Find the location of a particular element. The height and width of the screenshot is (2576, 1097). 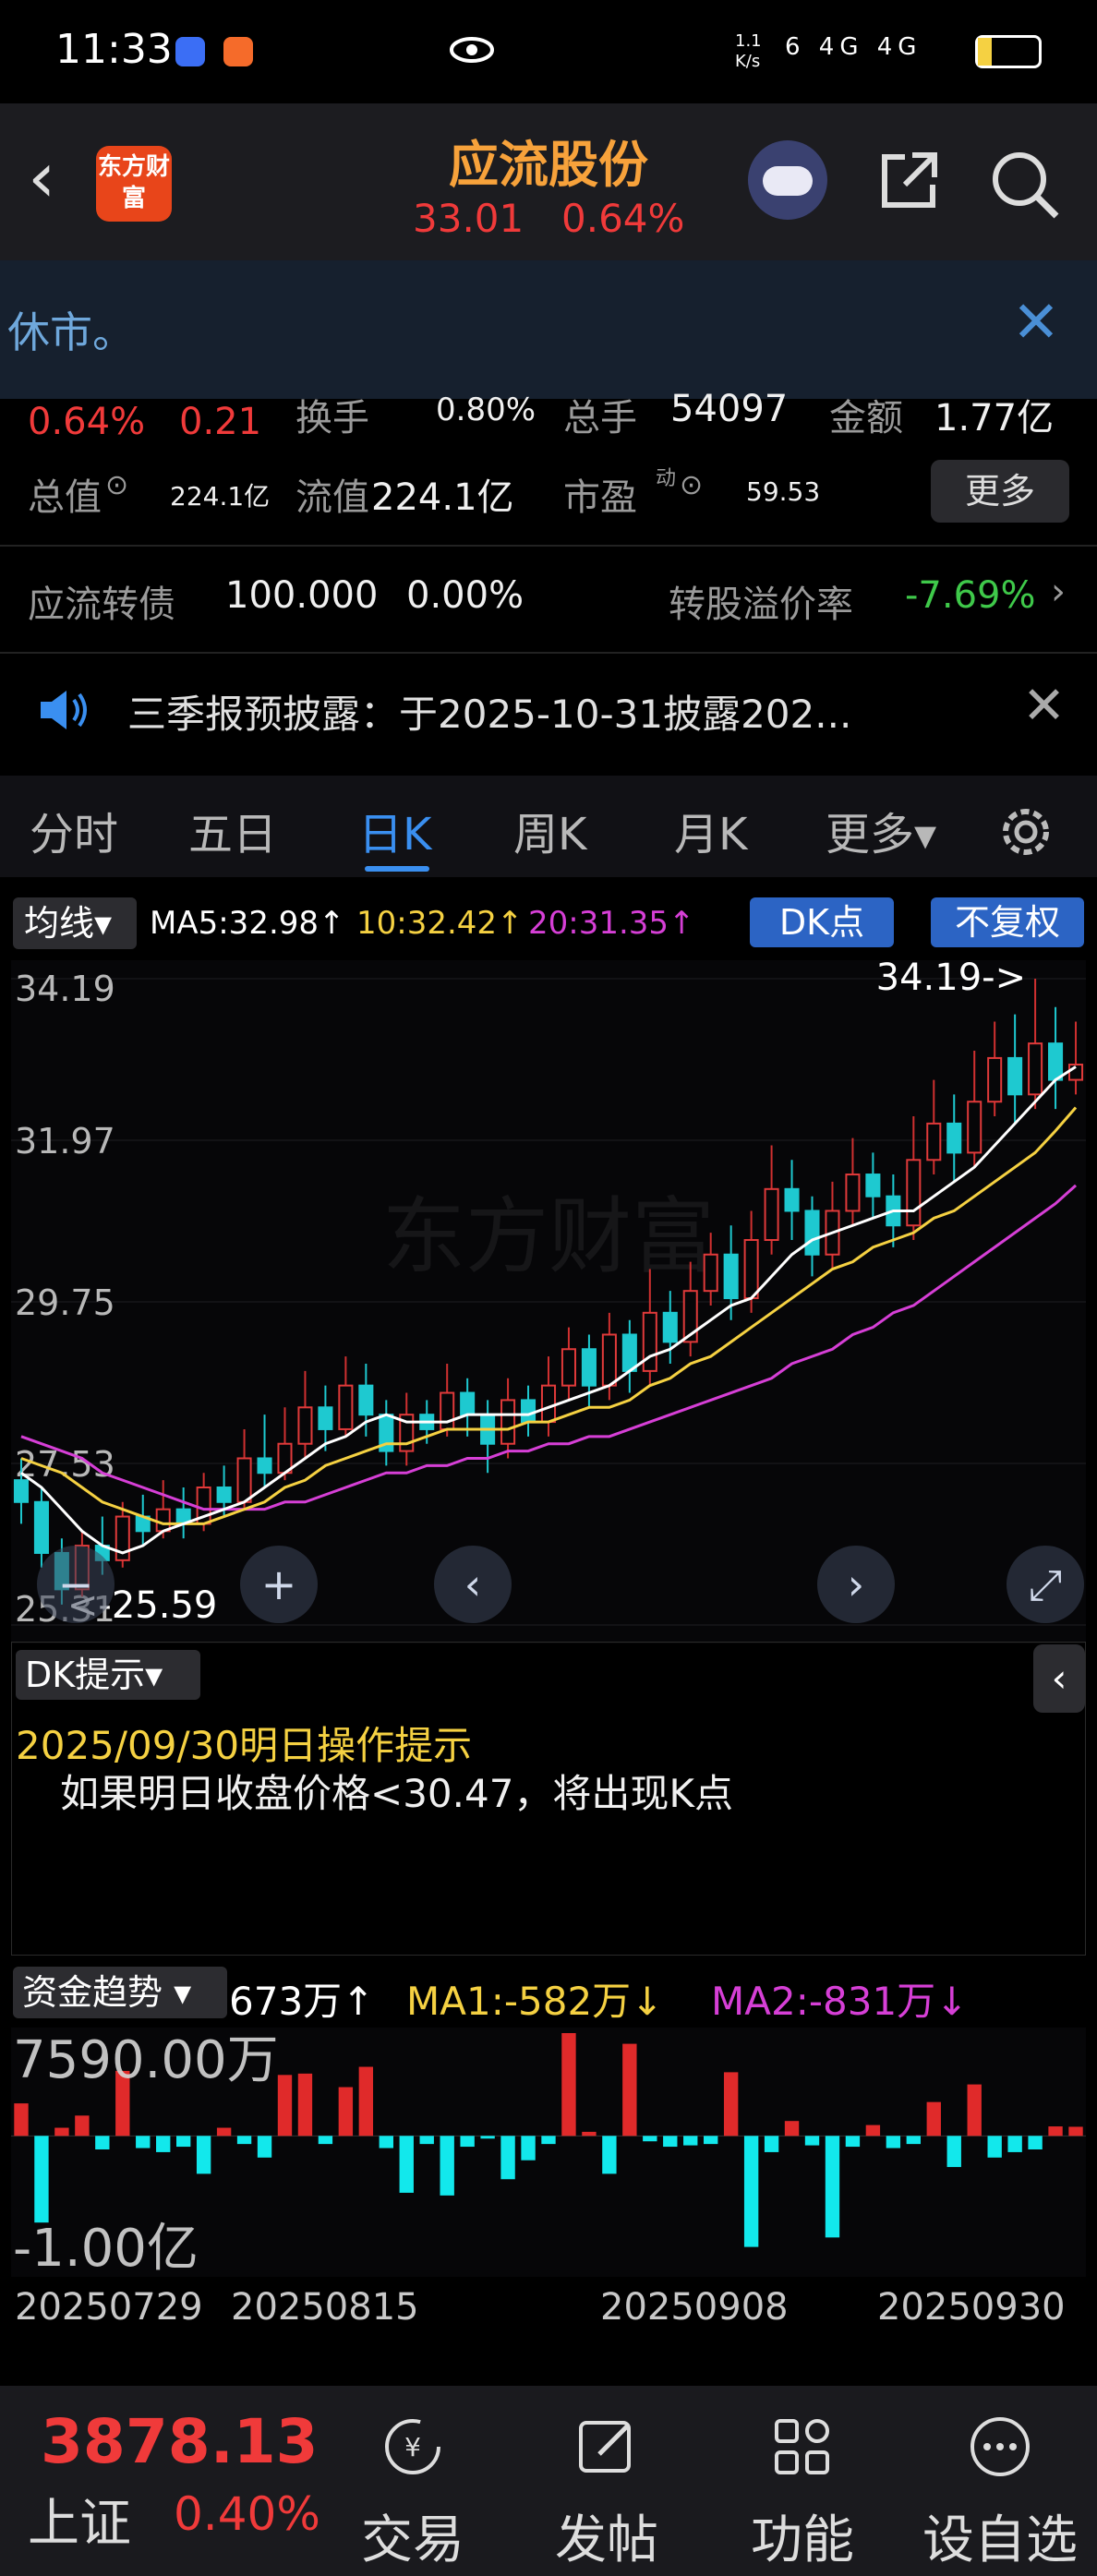

fund-trend-chart: 7590.00万 -1.00亿 is located at coordinates (548, 2152).